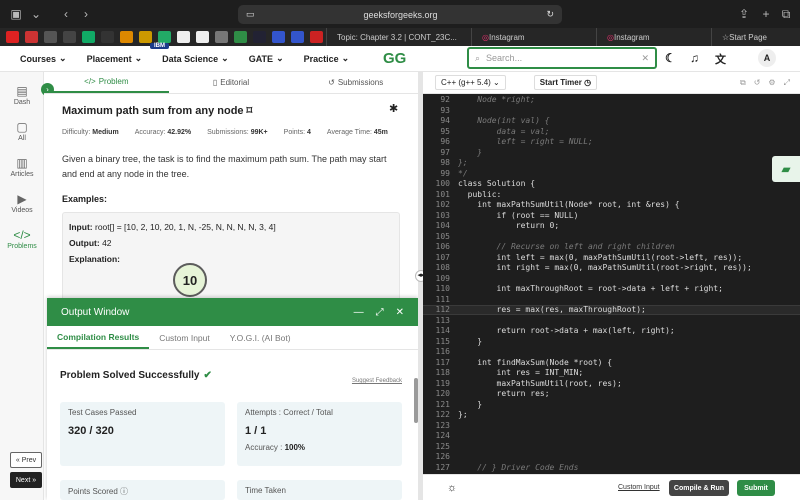  What do you see at coordinates (771, 83) in the screenshot?
I see `settings-icon: ⚙` at bounding box center [771, 83].